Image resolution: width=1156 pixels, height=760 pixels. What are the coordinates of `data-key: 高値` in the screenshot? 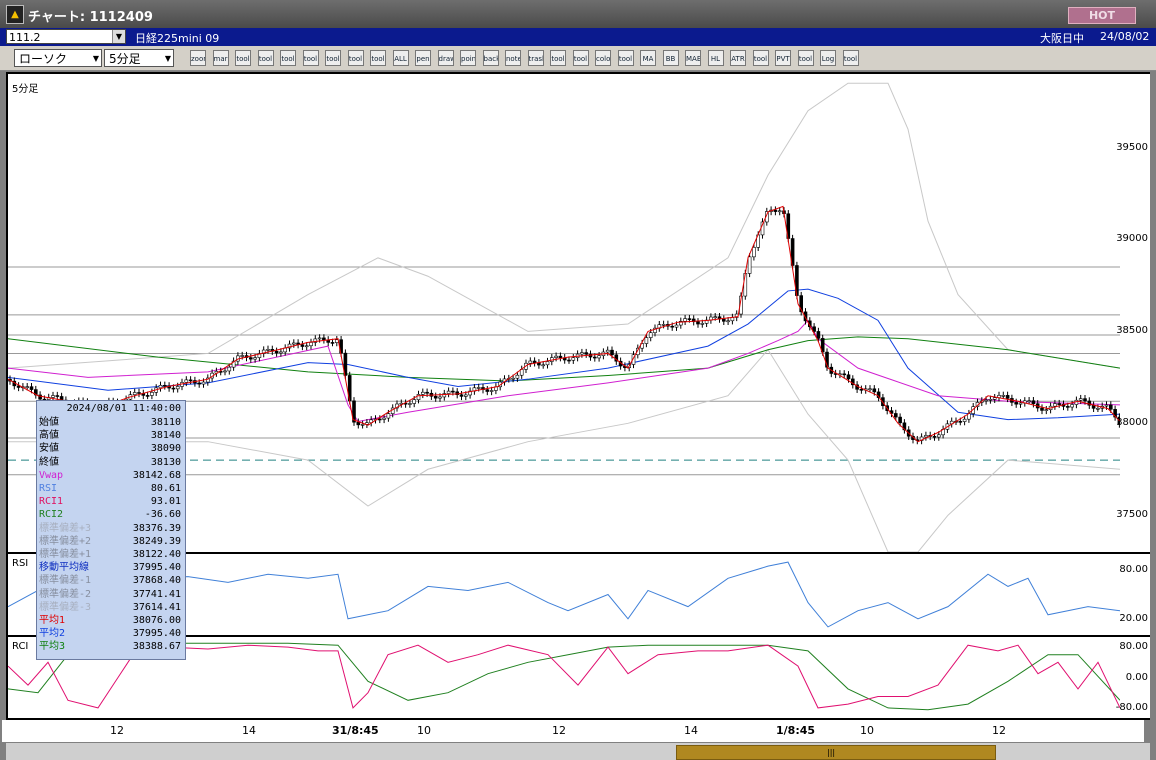 It's located at (49, 436).